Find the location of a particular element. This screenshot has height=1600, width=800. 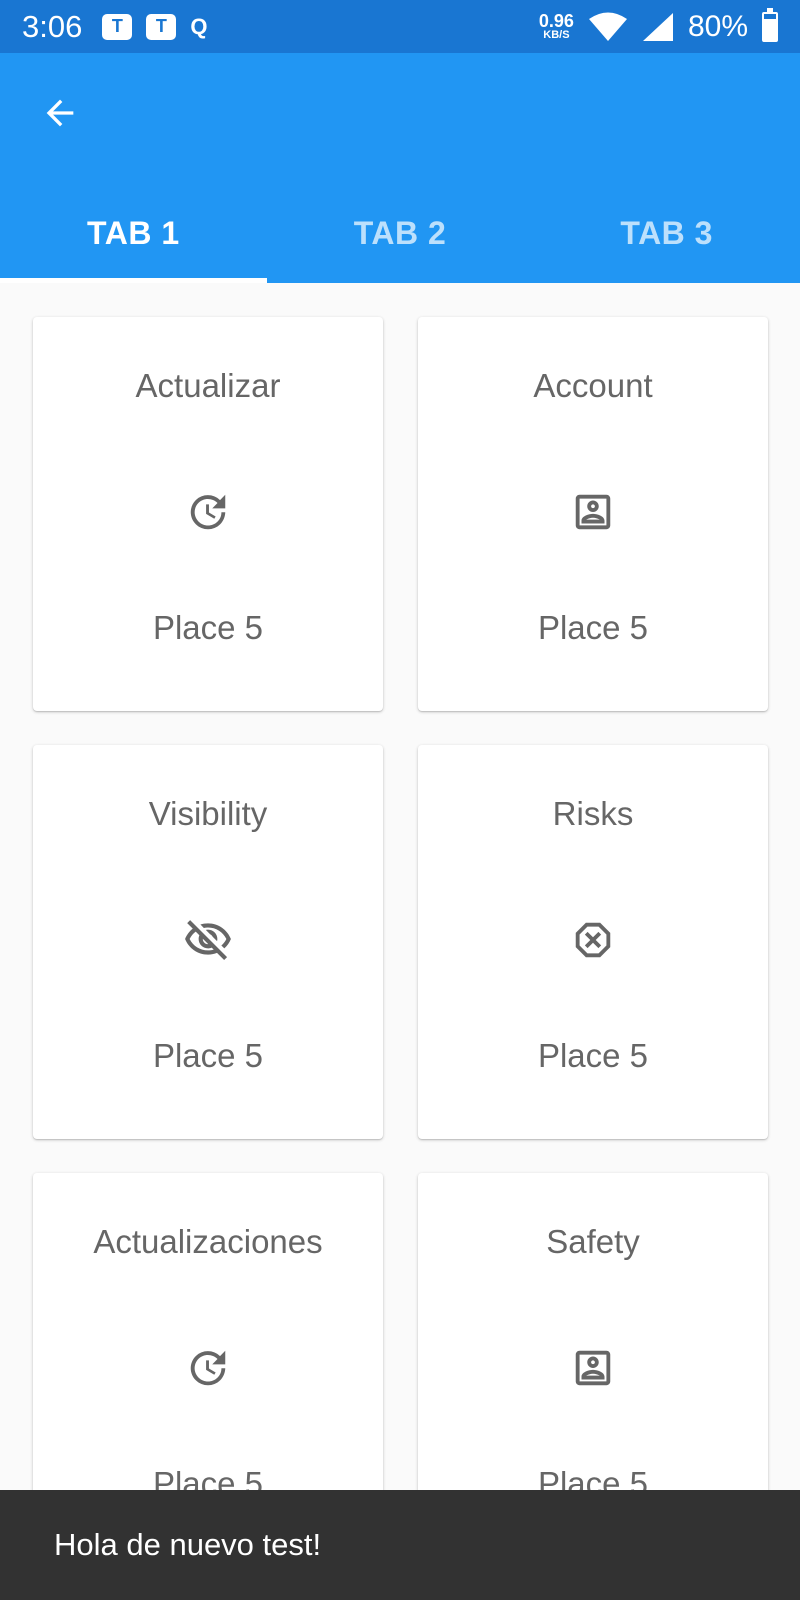

tab-3: TAB 3 is located at coordinates (666, 233).